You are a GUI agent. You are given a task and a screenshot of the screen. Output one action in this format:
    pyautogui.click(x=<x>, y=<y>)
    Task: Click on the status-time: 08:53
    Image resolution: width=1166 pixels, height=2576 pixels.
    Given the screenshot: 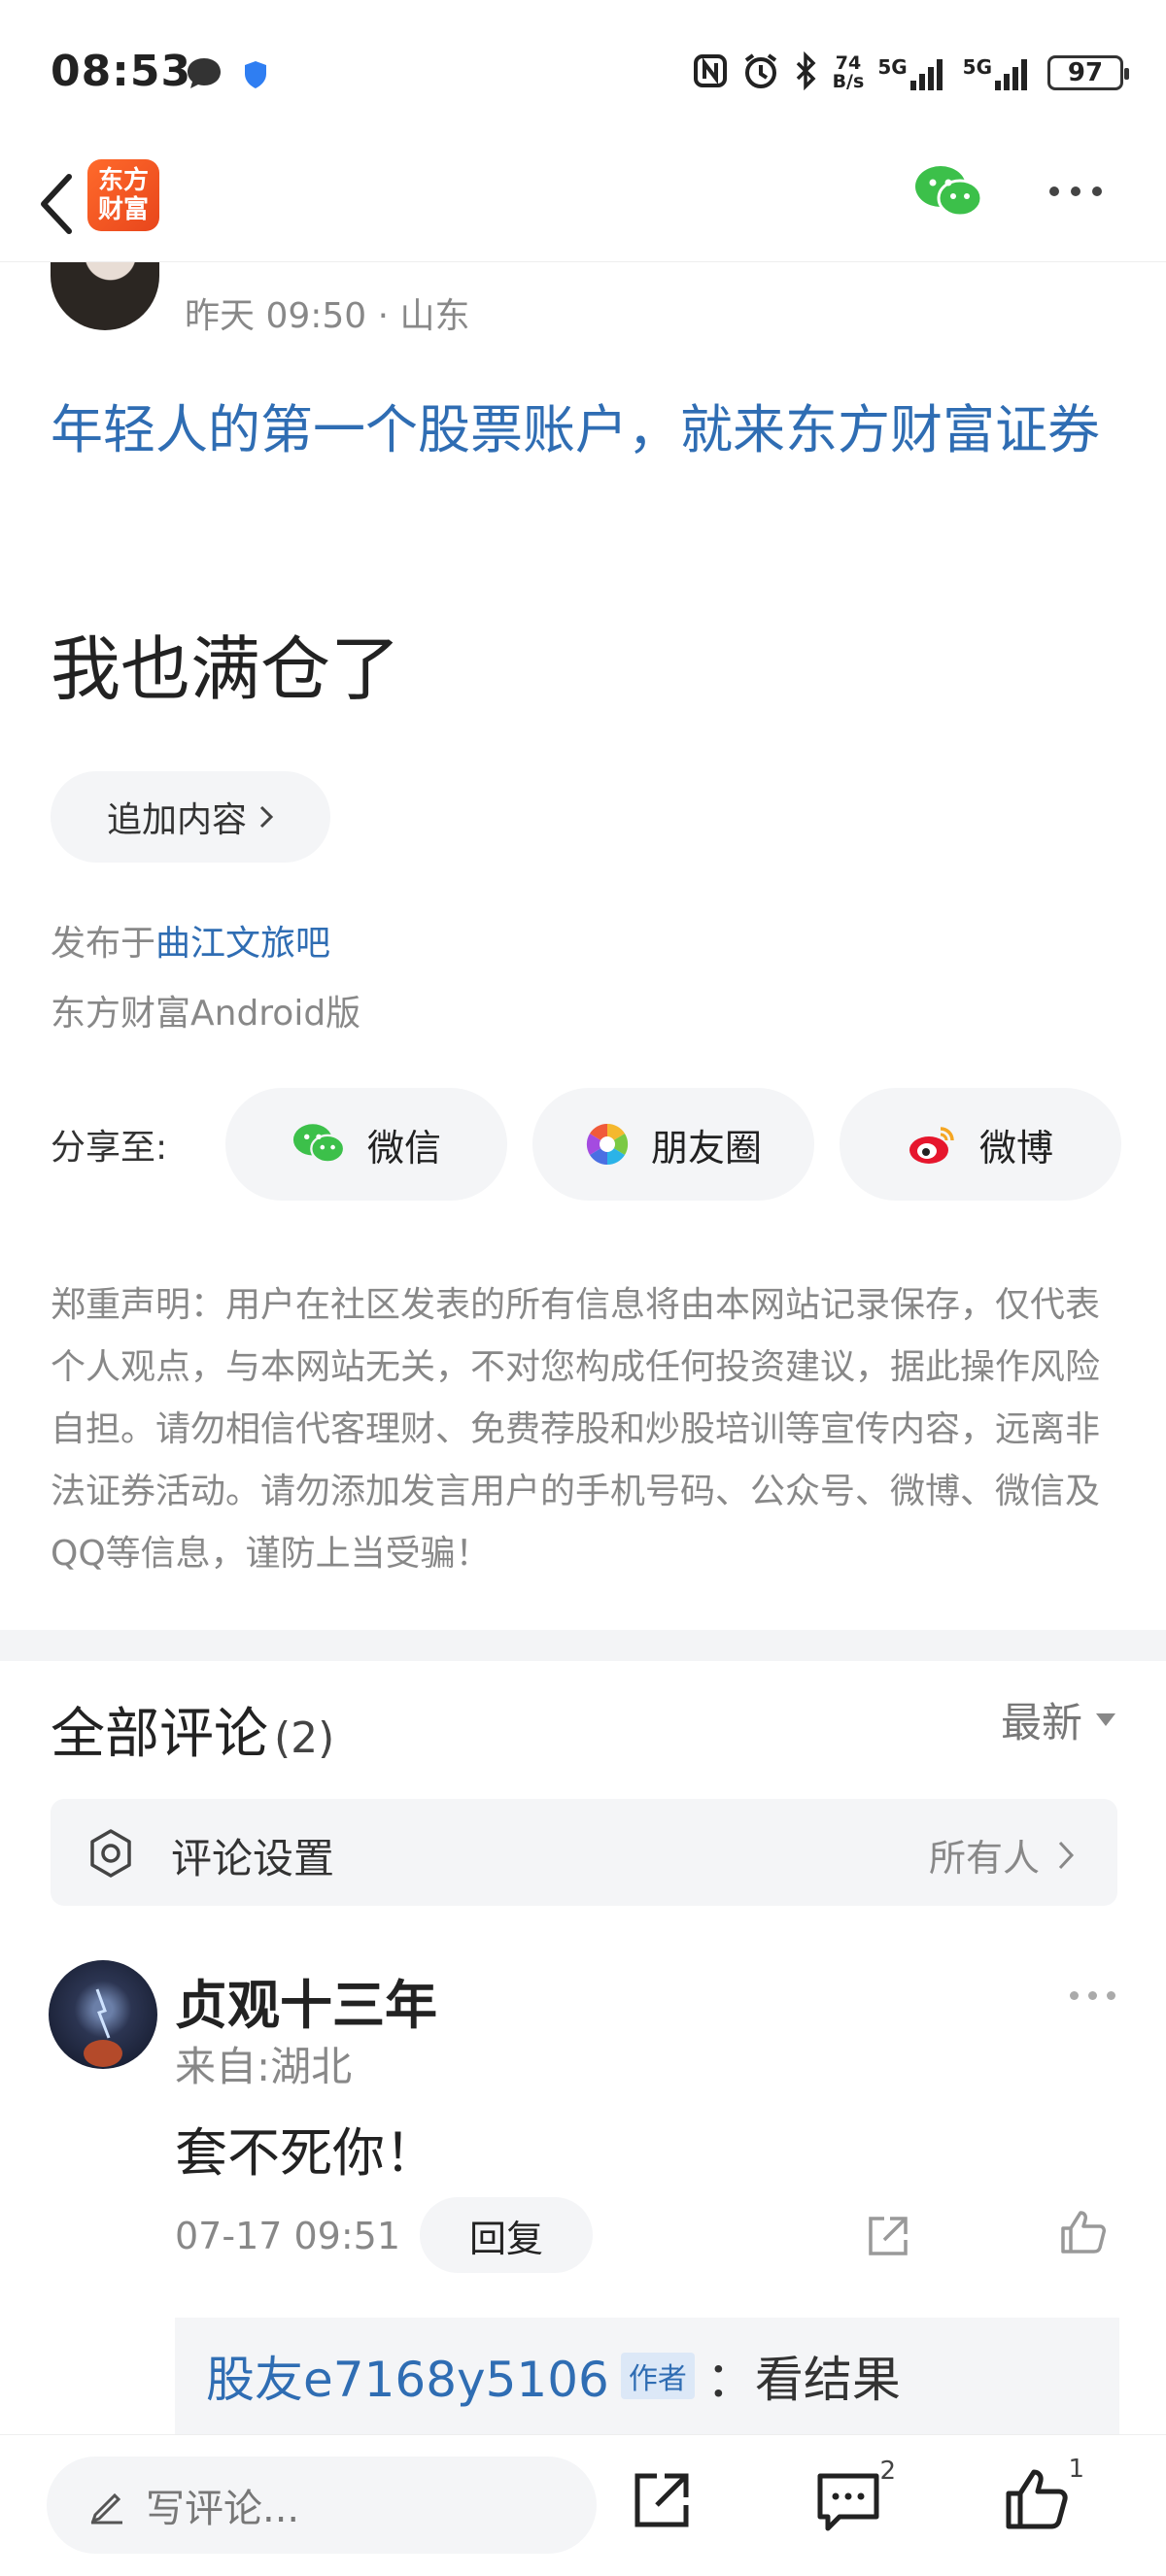 What is the action you would take?
    pyautogui.click(x=121, y=71)
    